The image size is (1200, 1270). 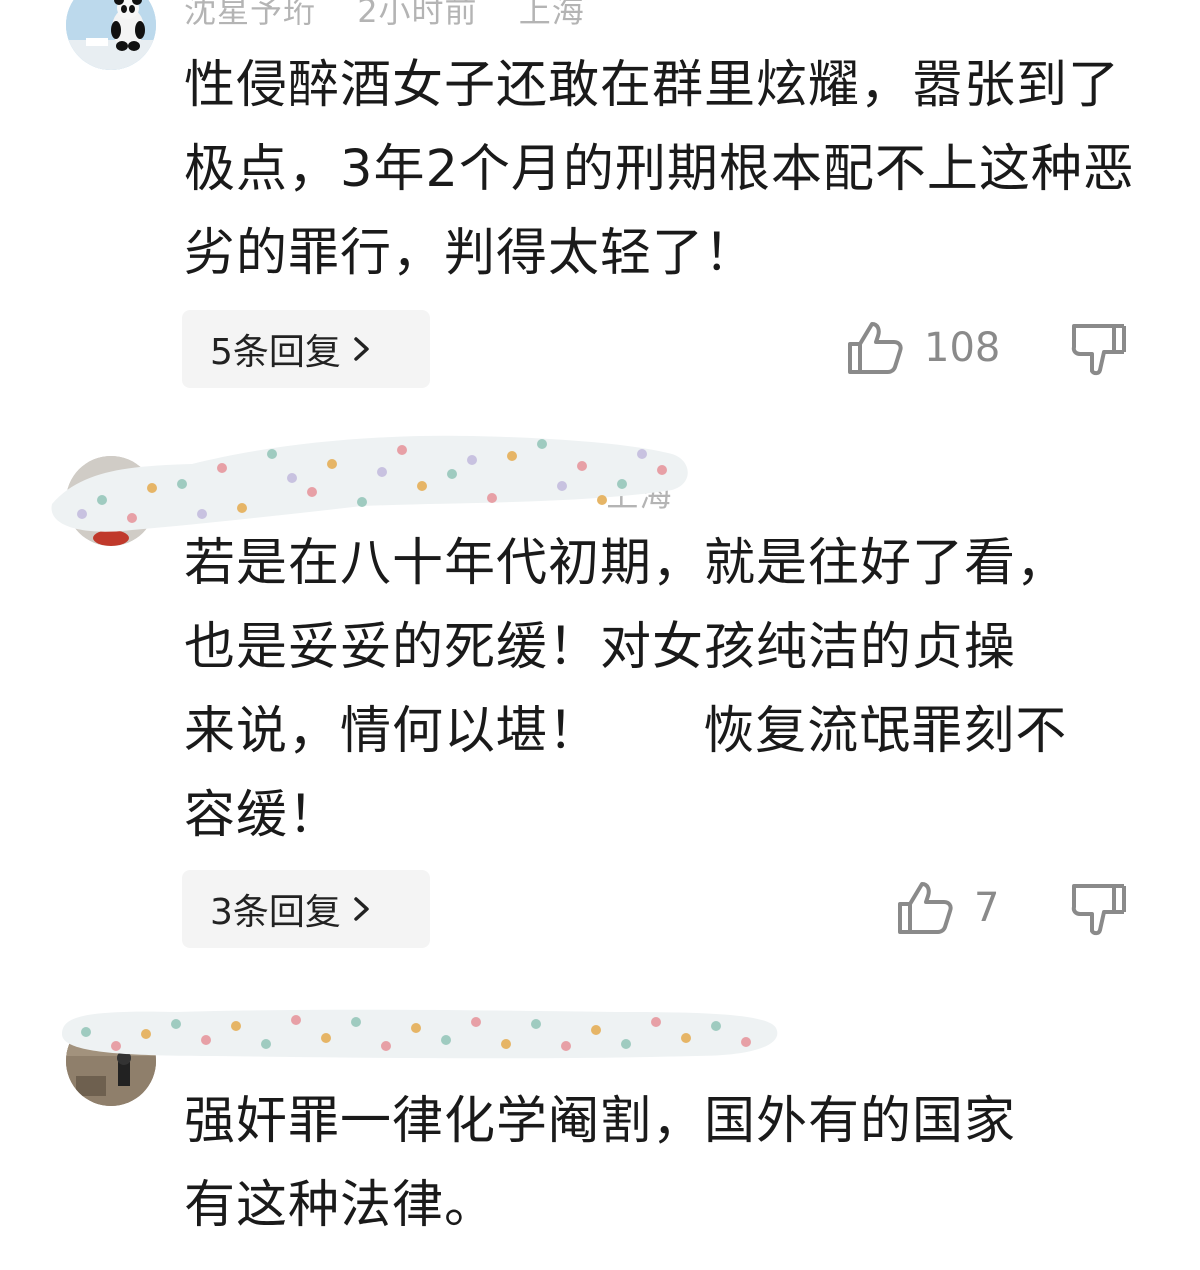 I want to click on like-button: 7, so click(x=947, y=908).